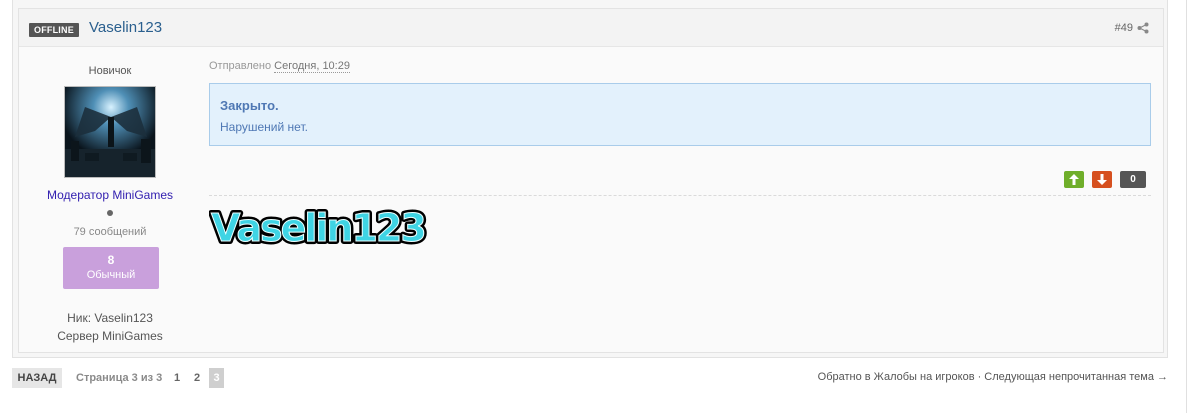 The width and height of the screenshot is (1204, 413). What do you see at coordinates (240, 66) in the screenshot?
I see `sent-label: Отправлено` at bounding box center [240, 66].